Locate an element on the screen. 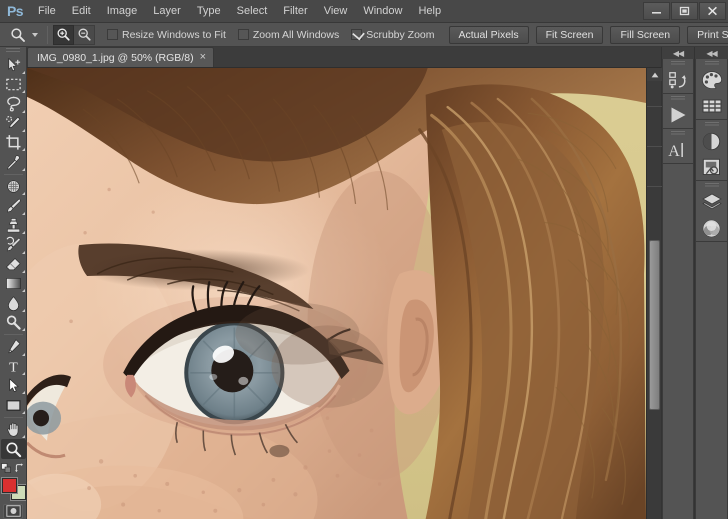 The image size is (728, 519). gradient-tool is located at coordinates (13, 283).